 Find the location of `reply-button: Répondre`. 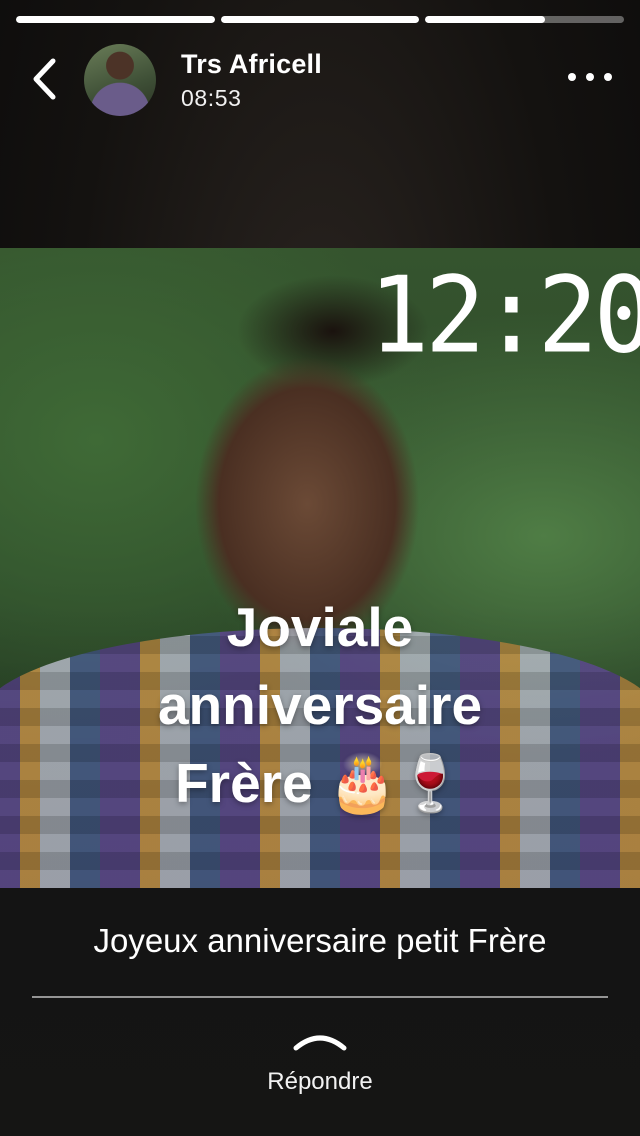

reply-button: Répondre is located at coordinates (320, 1062).